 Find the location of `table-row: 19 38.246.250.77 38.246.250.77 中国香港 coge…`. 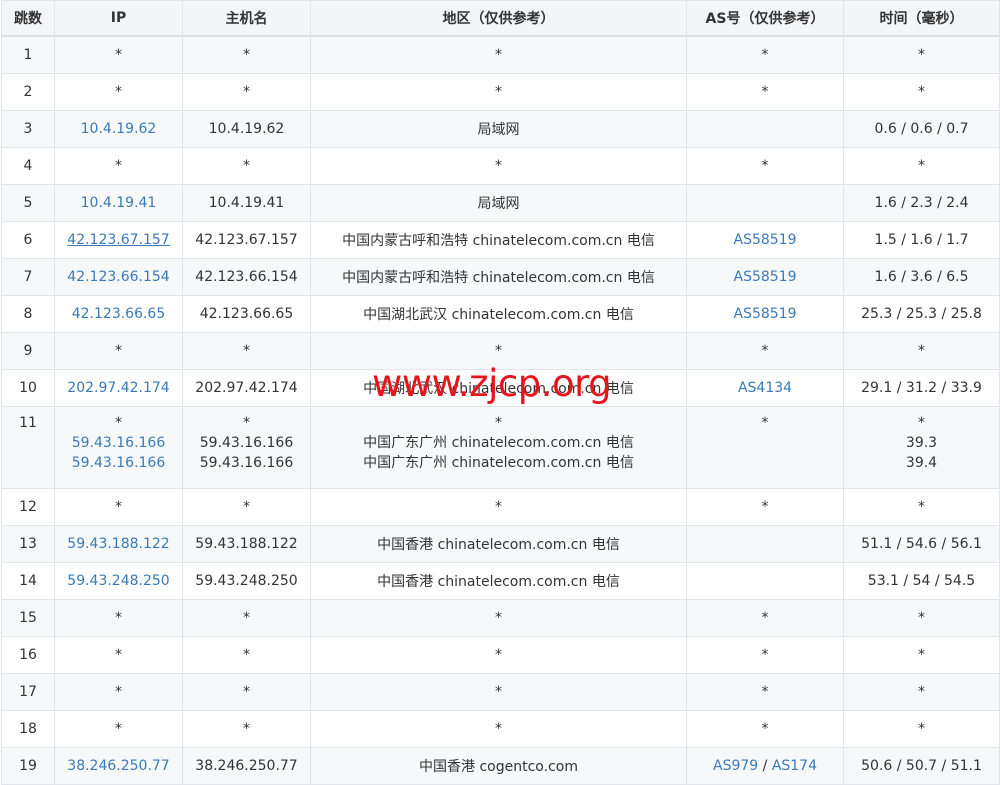

table-row: 19 38.246.250.77 38.246.250.77 中国香港 coge… is located at coordinates (500, 766).